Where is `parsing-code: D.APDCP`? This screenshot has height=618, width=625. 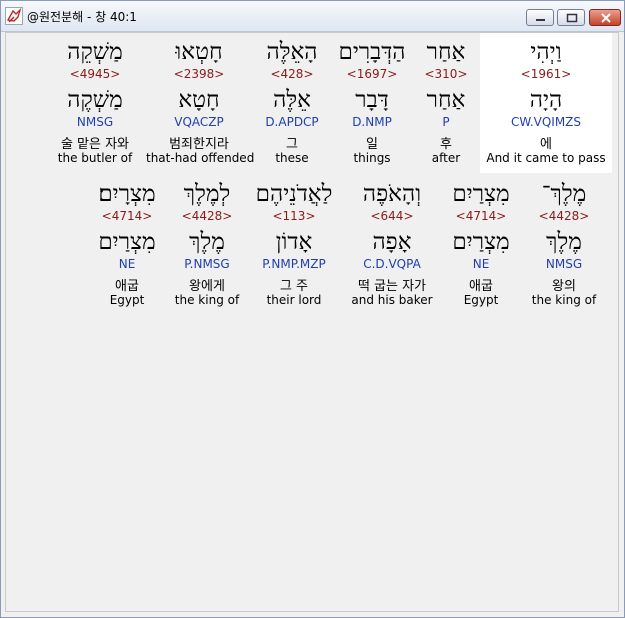 parsing-code: D.APDCP is located at coordinates (292, 122).